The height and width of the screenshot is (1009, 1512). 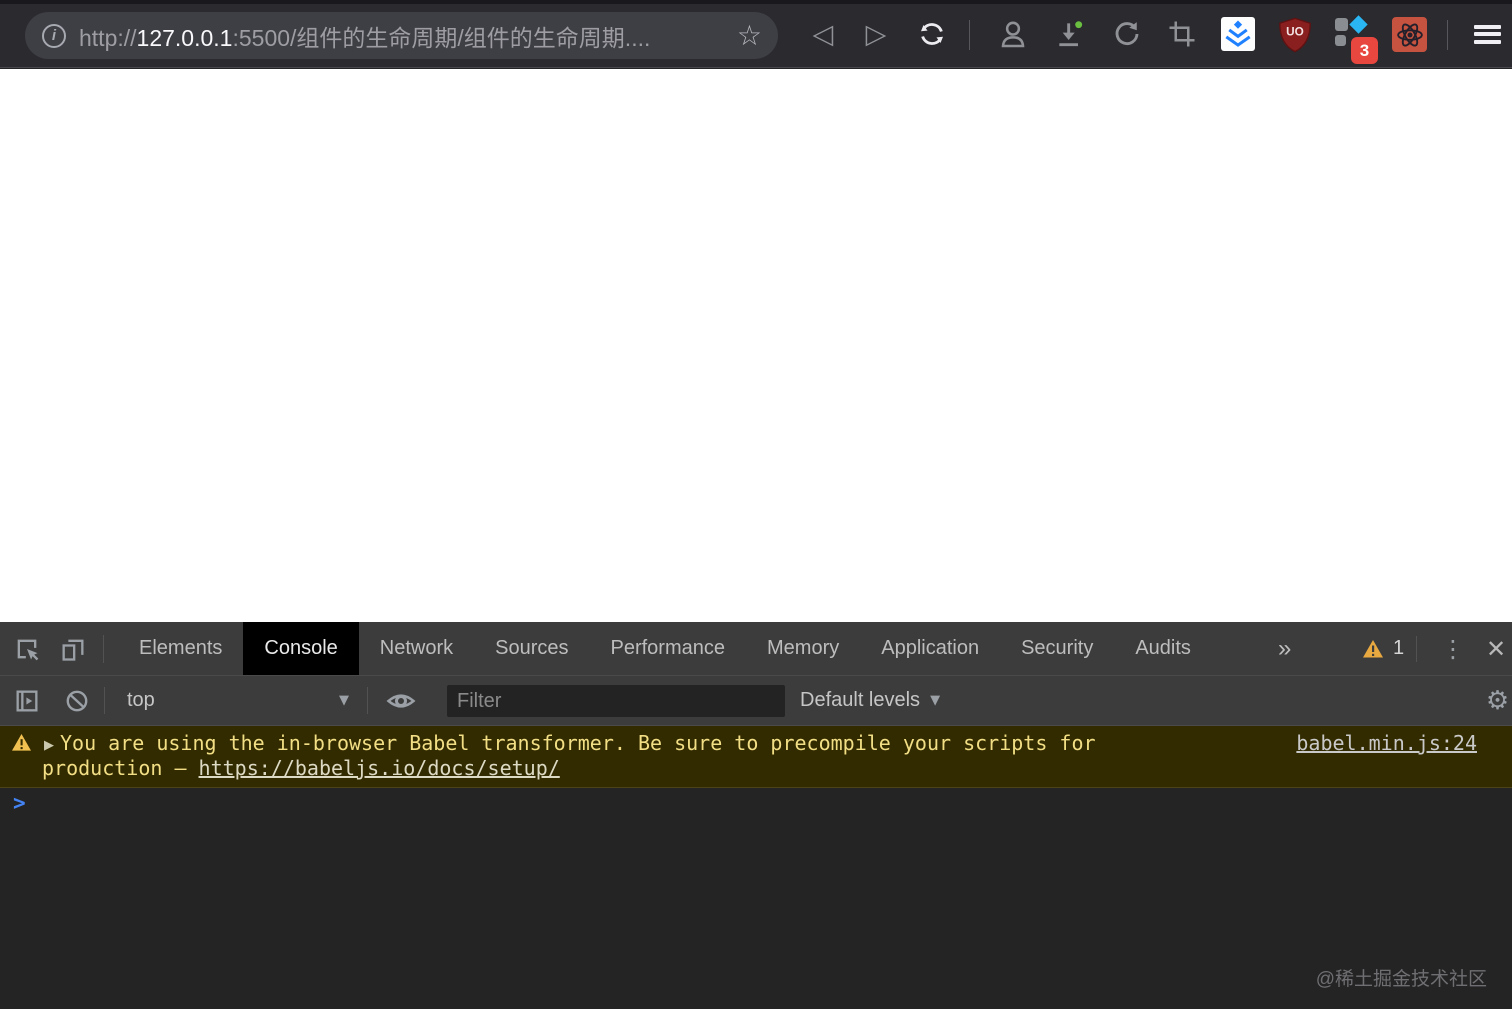 I want to click on user-icon, so click(x=1013, y=34).